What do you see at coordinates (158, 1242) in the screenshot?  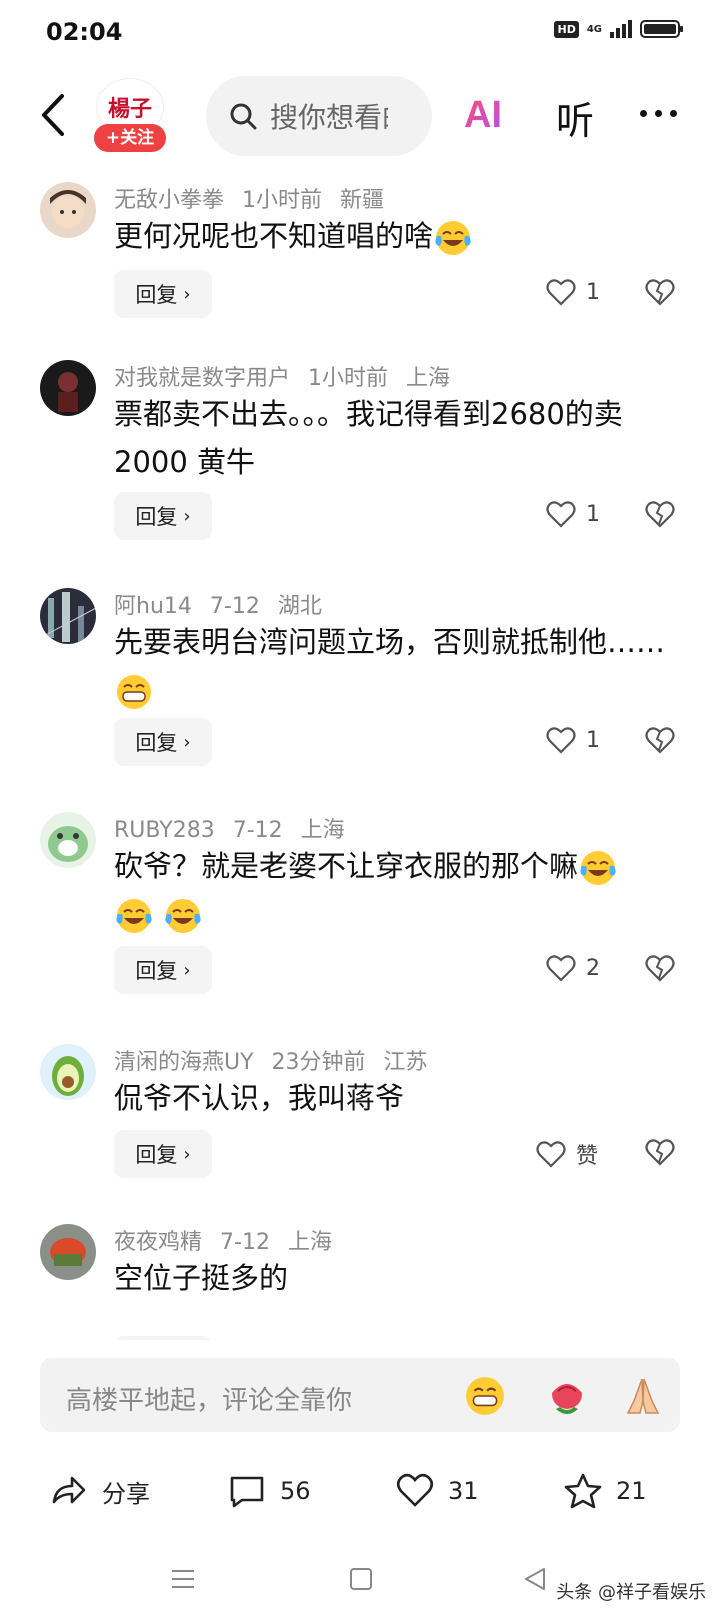 I see `comment-username: 夜夜鸡精` at bounding box center [158, 1242].